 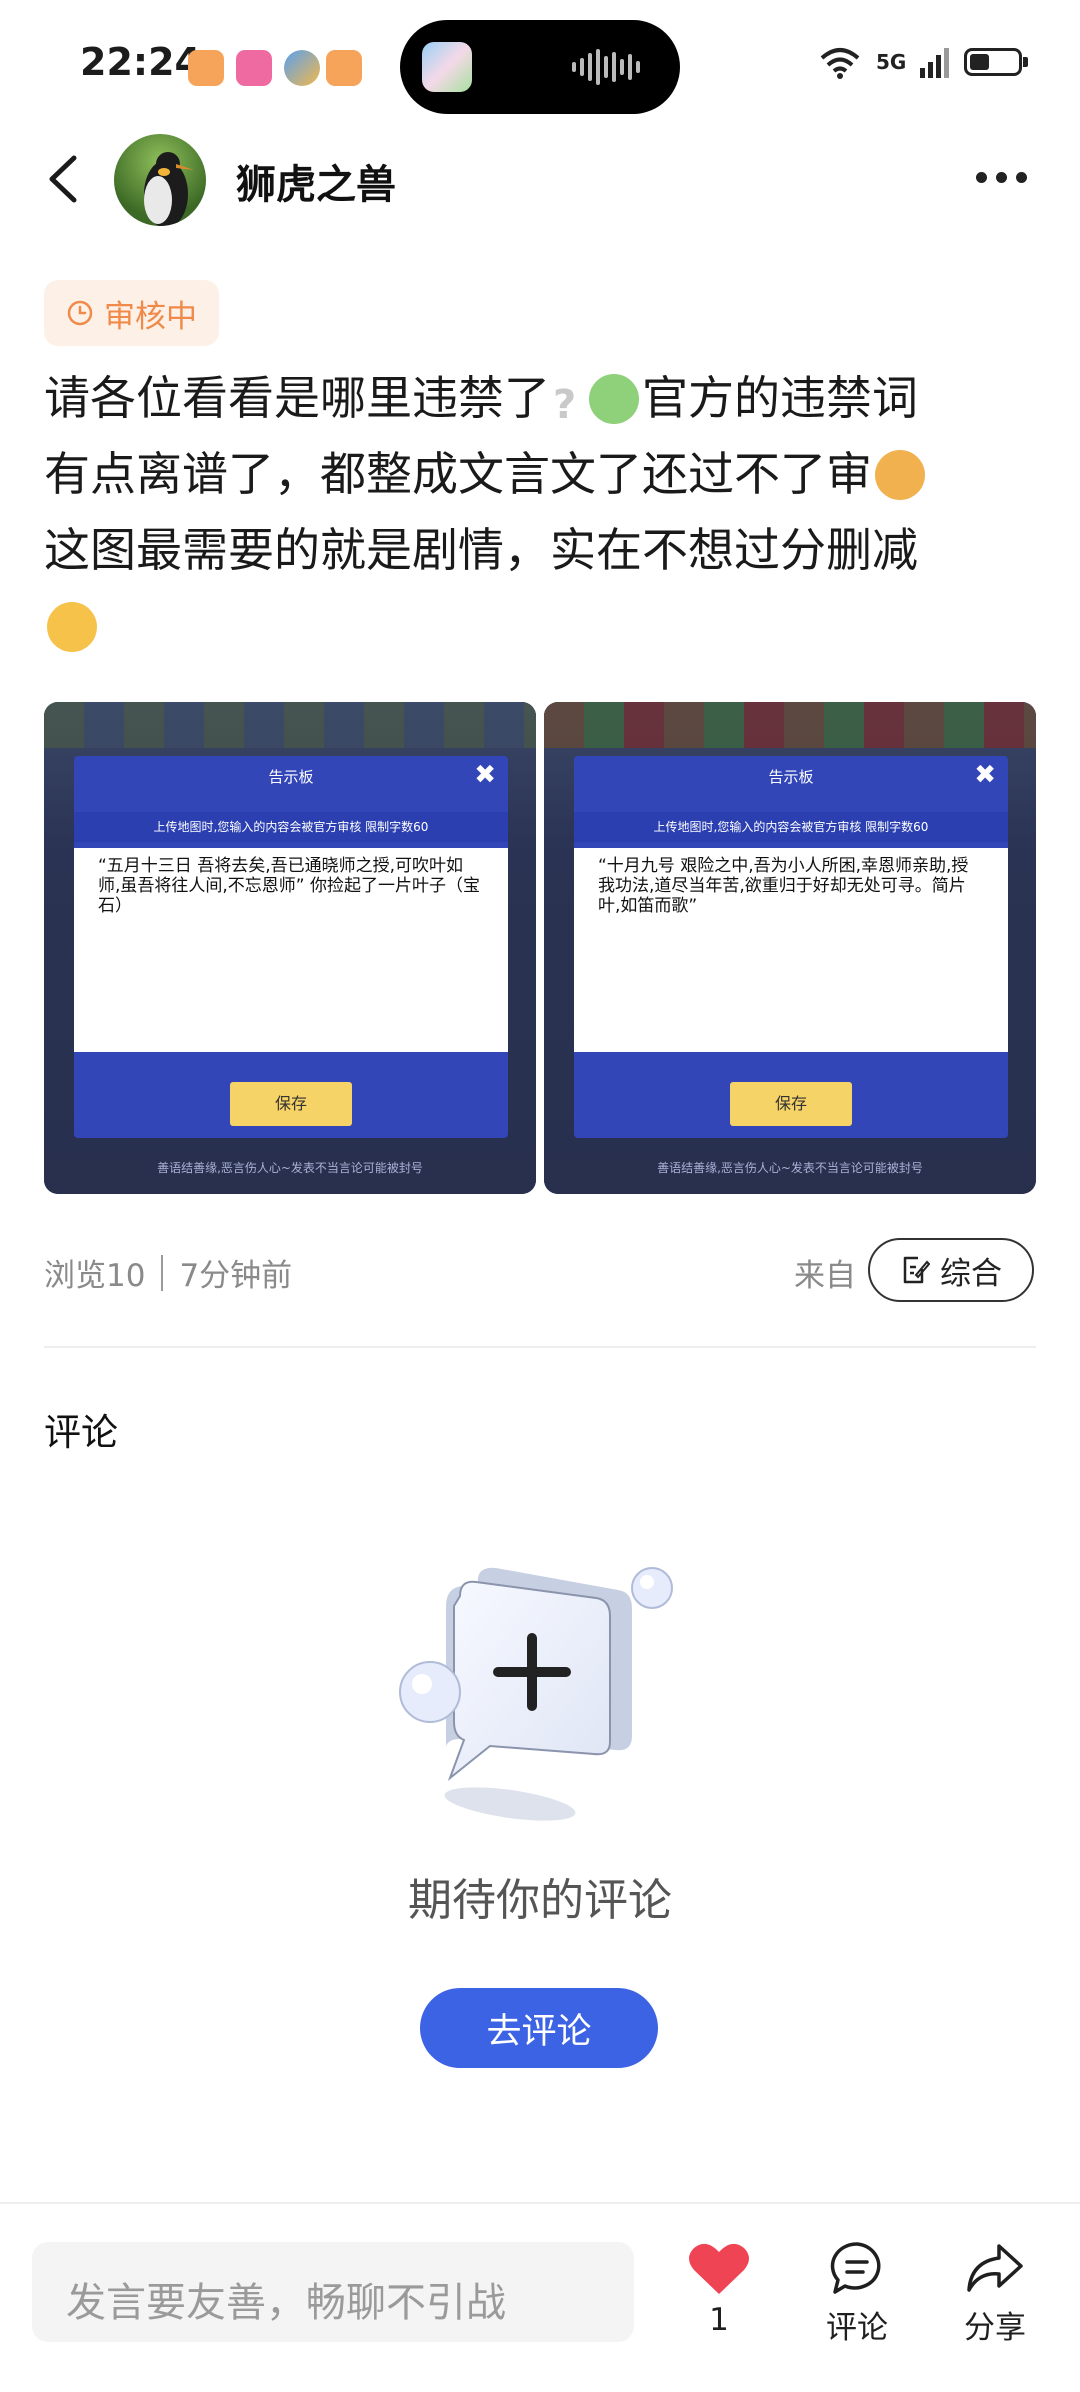 I want to click on post-line-2: 有点离谱了，都整成文言文了还过不了审, so click(x=539, y=474).